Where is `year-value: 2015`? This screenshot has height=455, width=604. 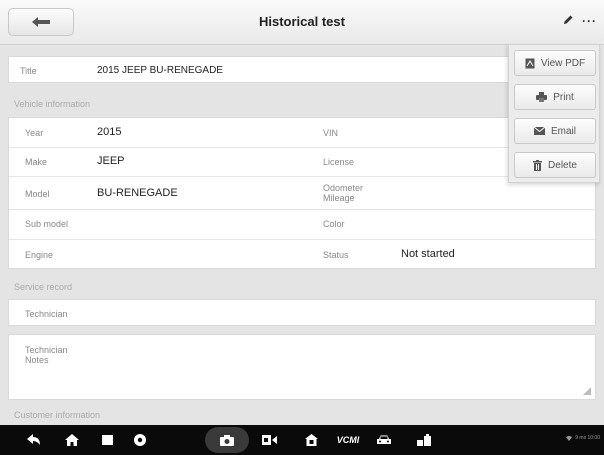
year-value: 2015 is located at coordinates (109, 132).